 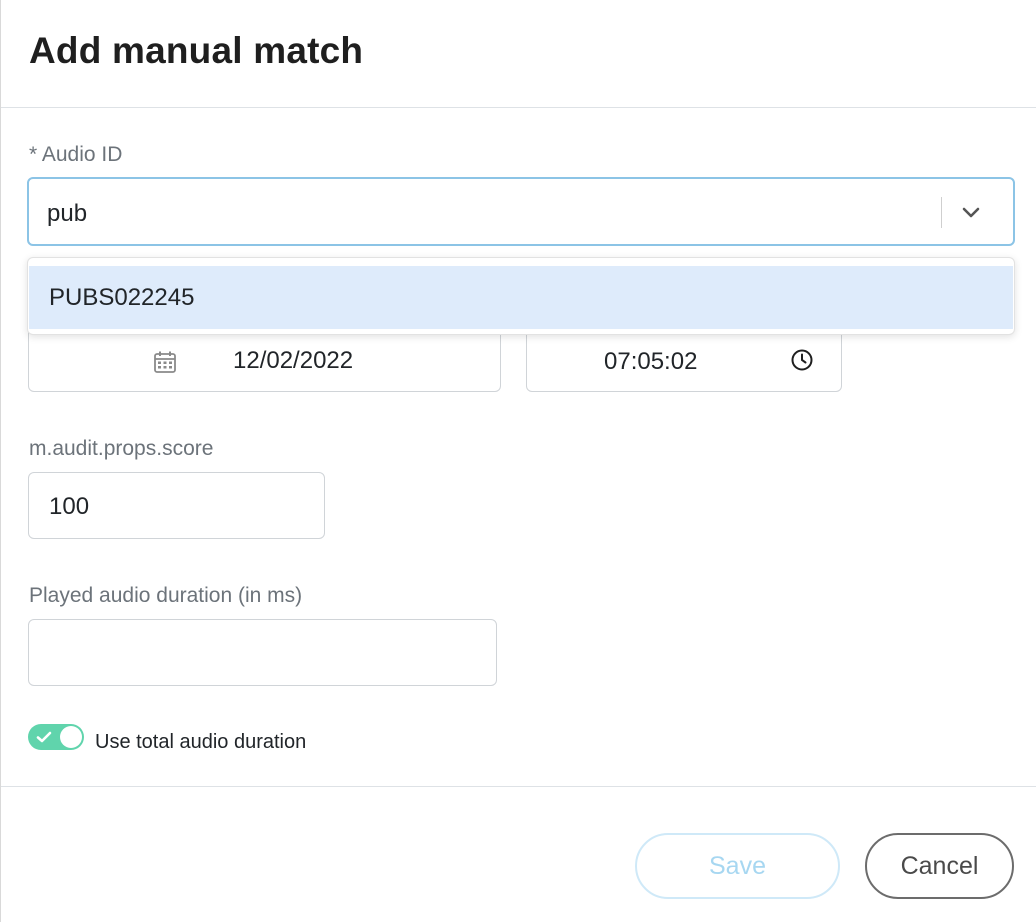 What do you see at coordinates (56, 737) in the screenshot?
I see `use-total-duration-toggle` at bounding box center [56, 737].